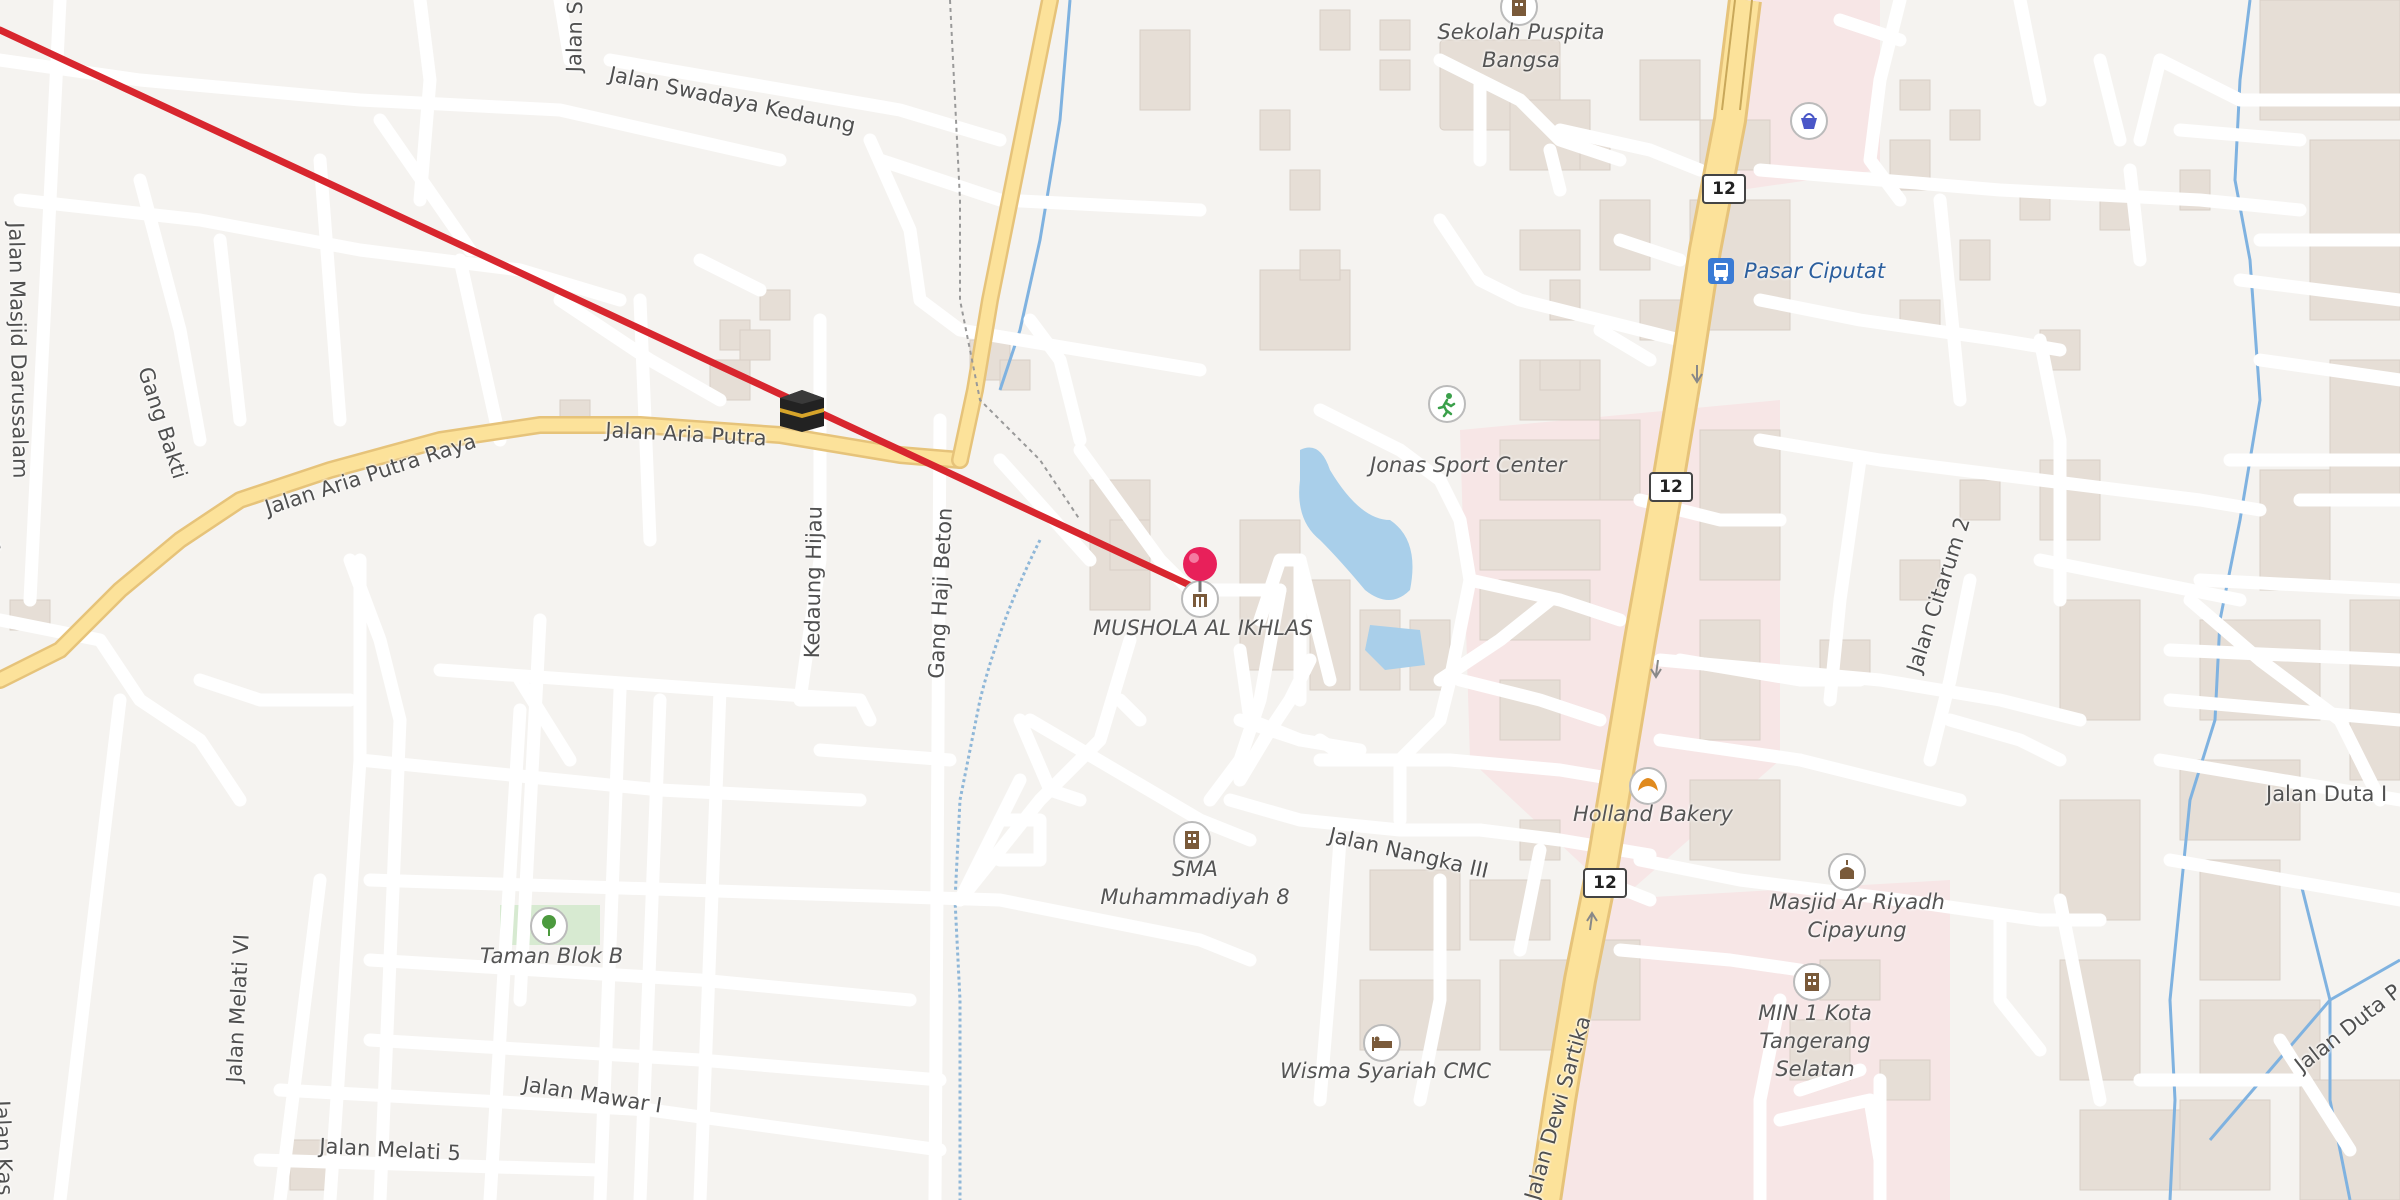  What do you see at coordinates (1857, 916) in the screenshot?
I see `poi-label-masjid-riyadh: Masjid Ar Riyadh Cipayung` at bounding box center [1857, 916].